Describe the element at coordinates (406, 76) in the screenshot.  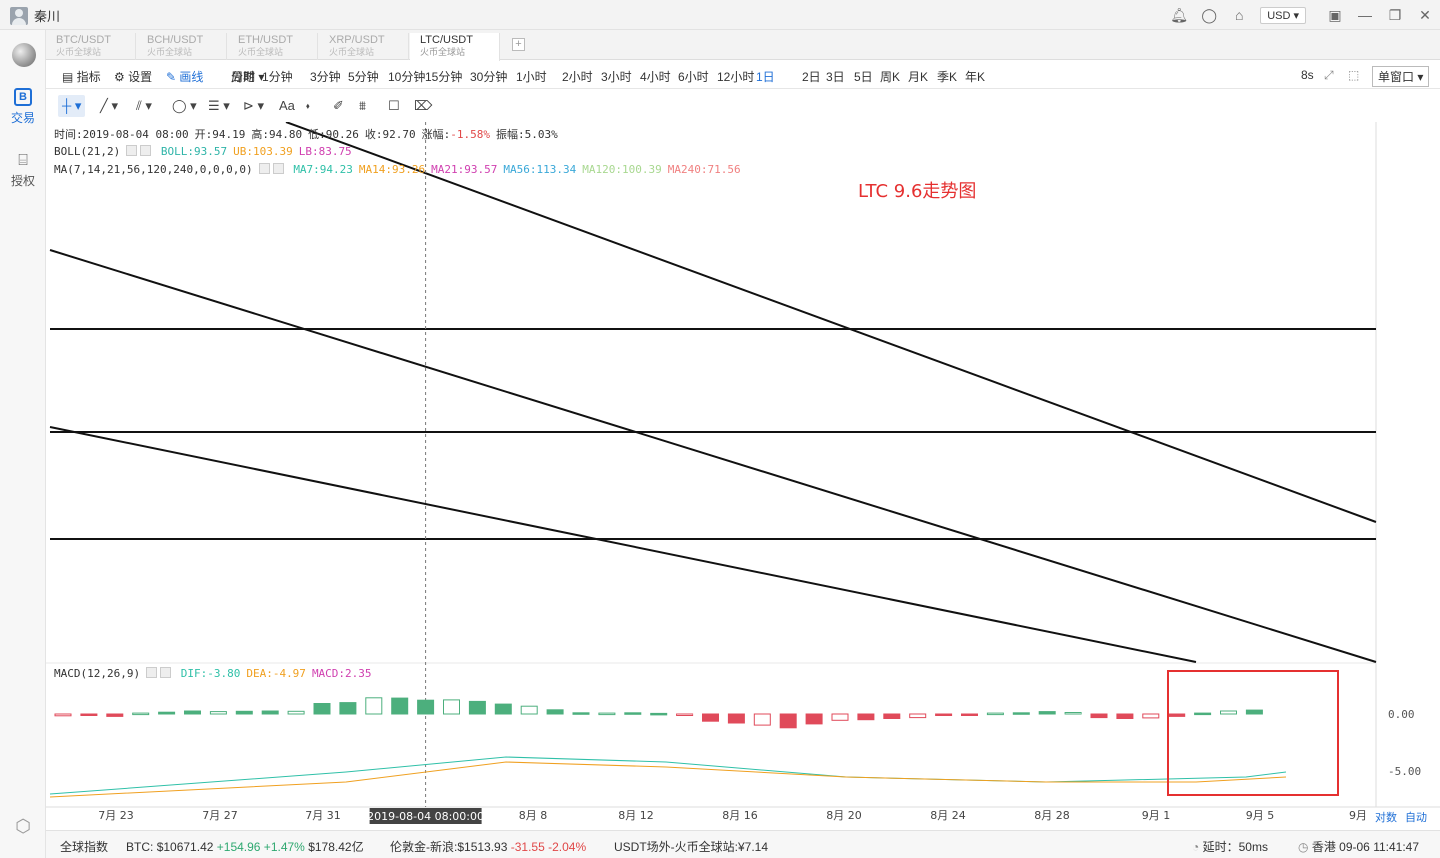
I see `period-4: 10分钟` at that location.